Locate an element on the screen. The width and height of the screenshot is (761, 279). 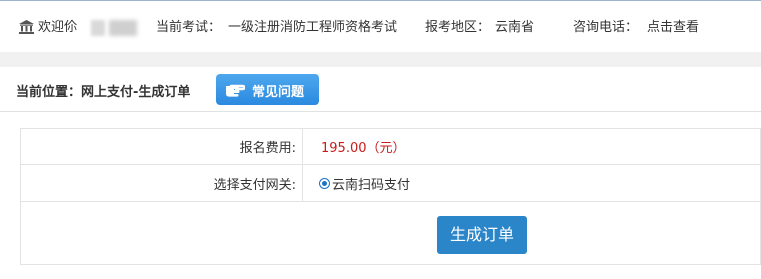
pointing-hand-icon is located at coordinates (235, 90).